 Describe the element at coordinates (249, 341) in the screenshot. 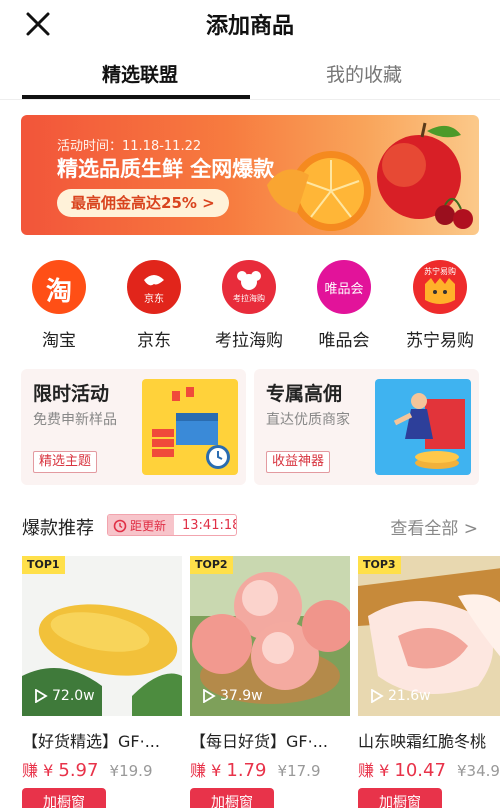

I see `platform-label: 考拉海购` at that location.